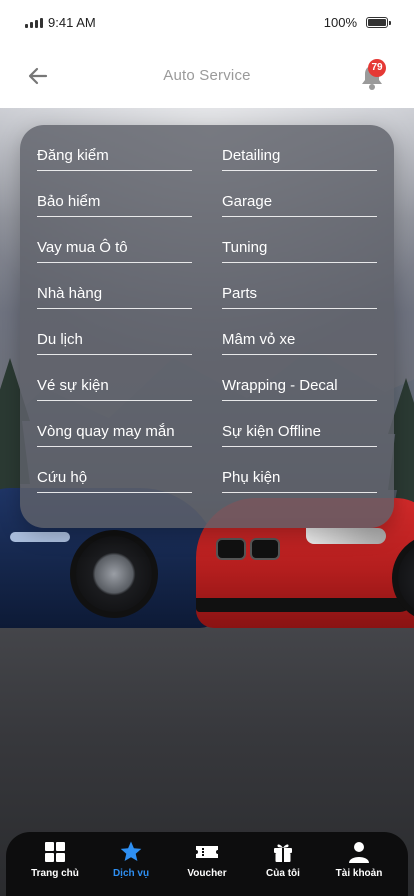  What do you see at coordinates (299, 148) in the screenshot?
I see `service-detailing: Detailing` at bounding box center [299, 148].